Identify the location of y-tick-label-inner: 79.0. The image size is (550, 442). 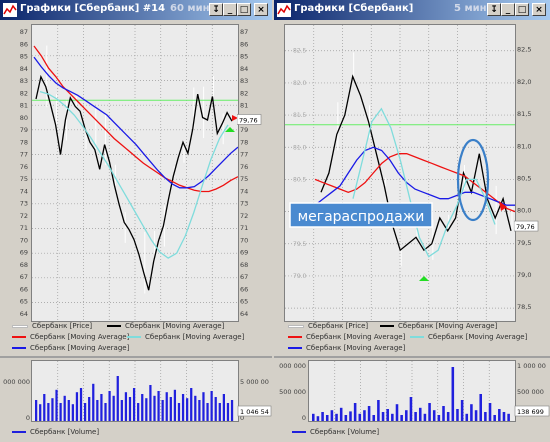
(300, 276).